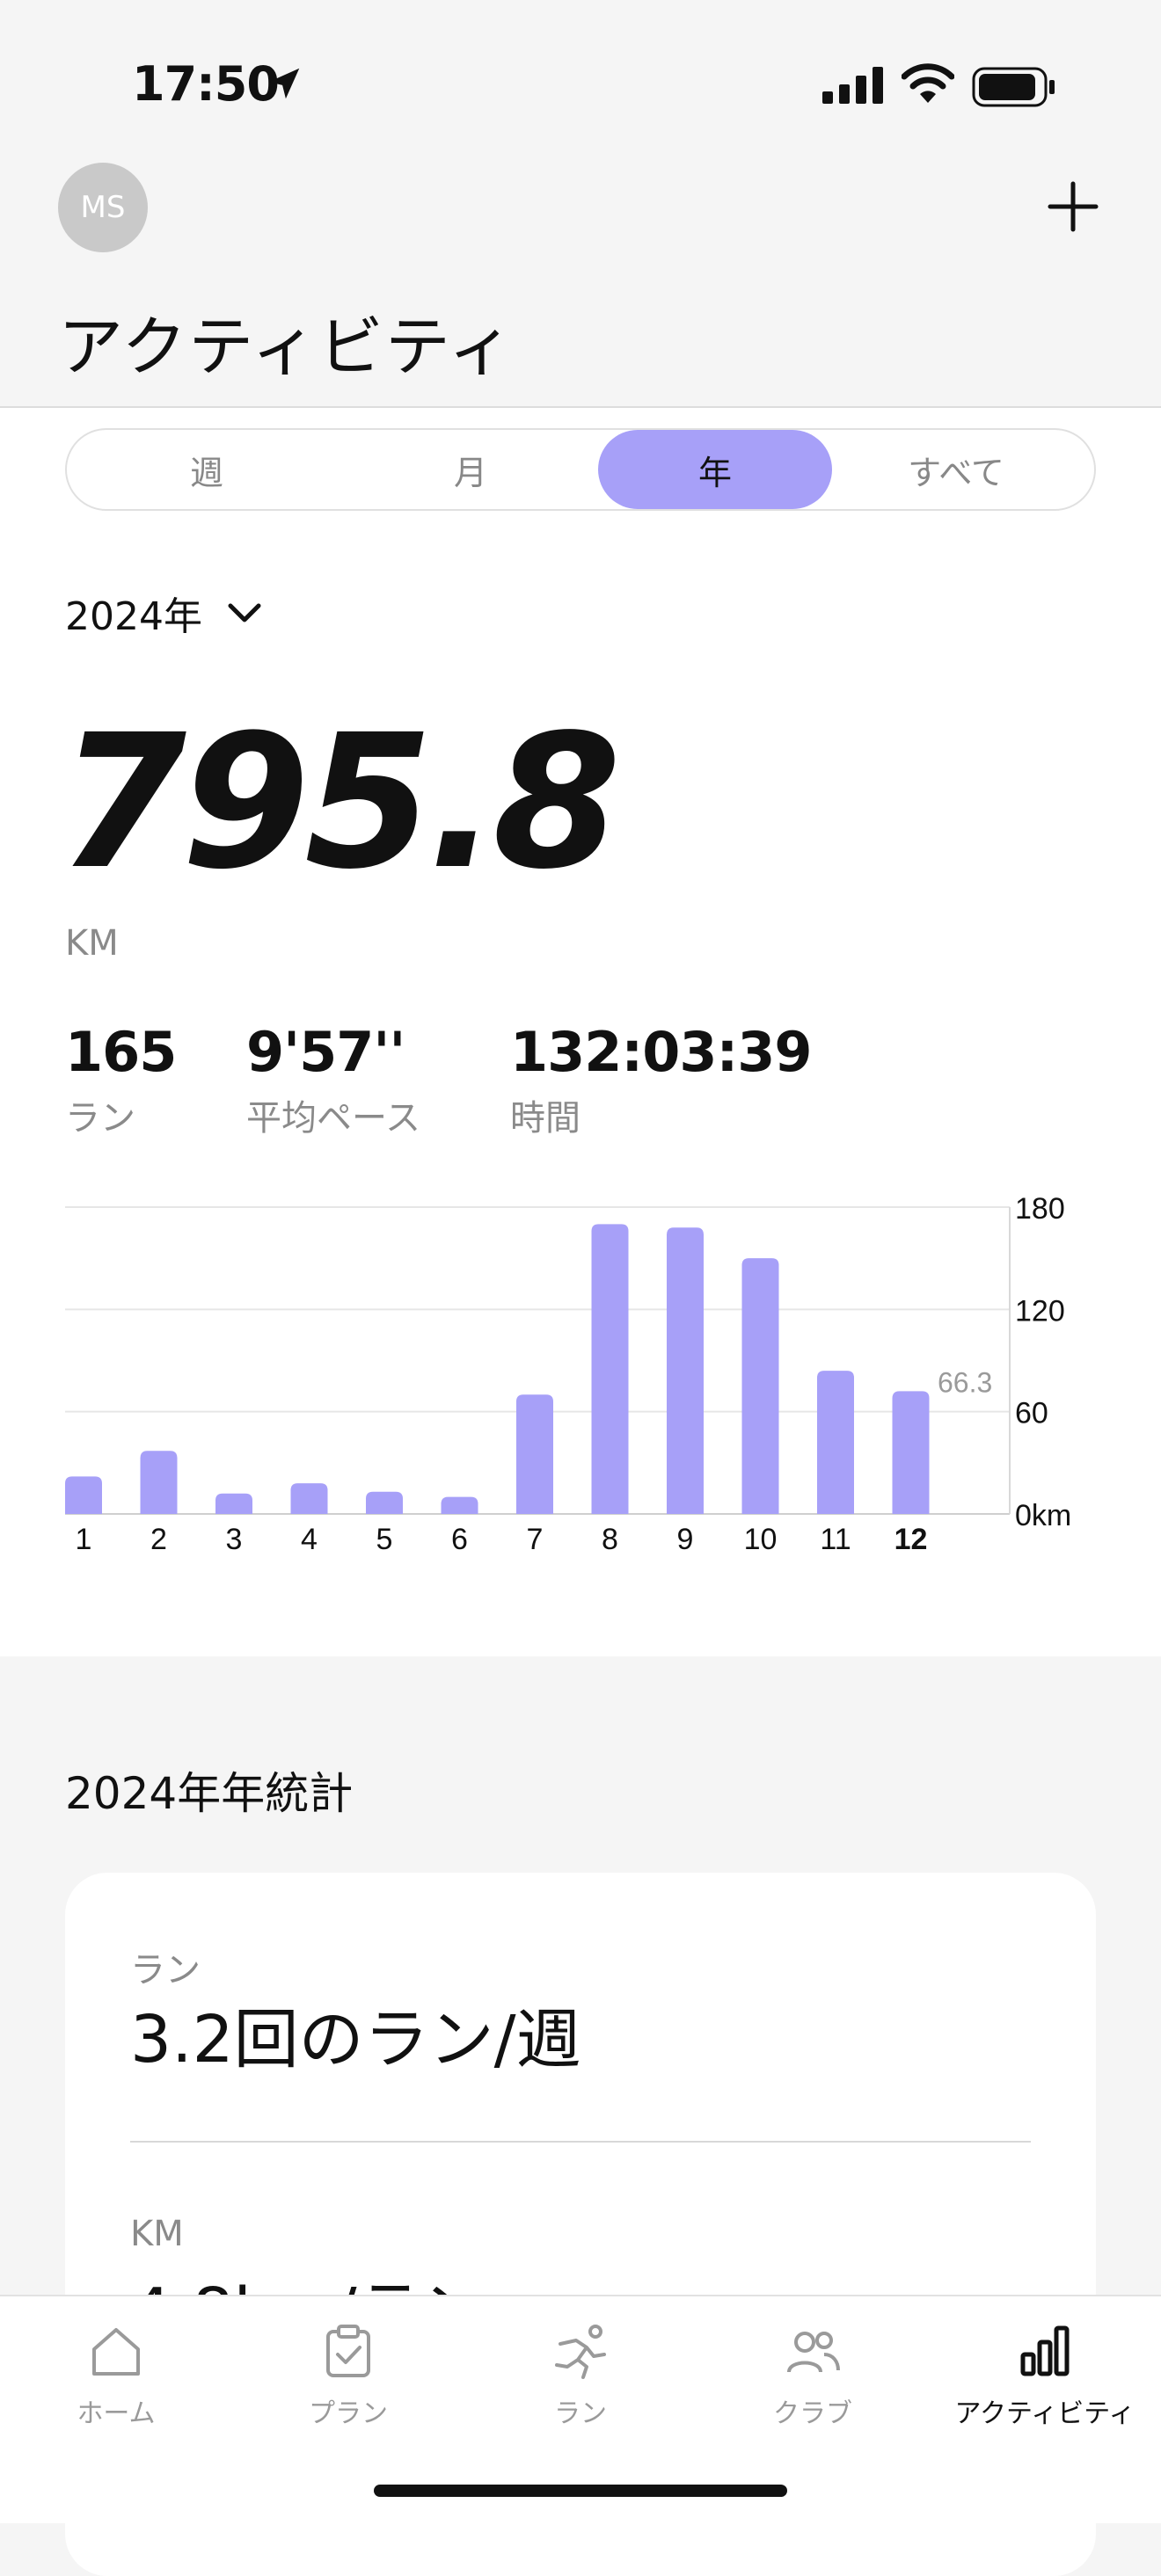 The image size is (1161, 2576). Describe the element at coordinates (209, 1793) in the screenshot. I see `stats-heading: 2024年年統計` at that location.